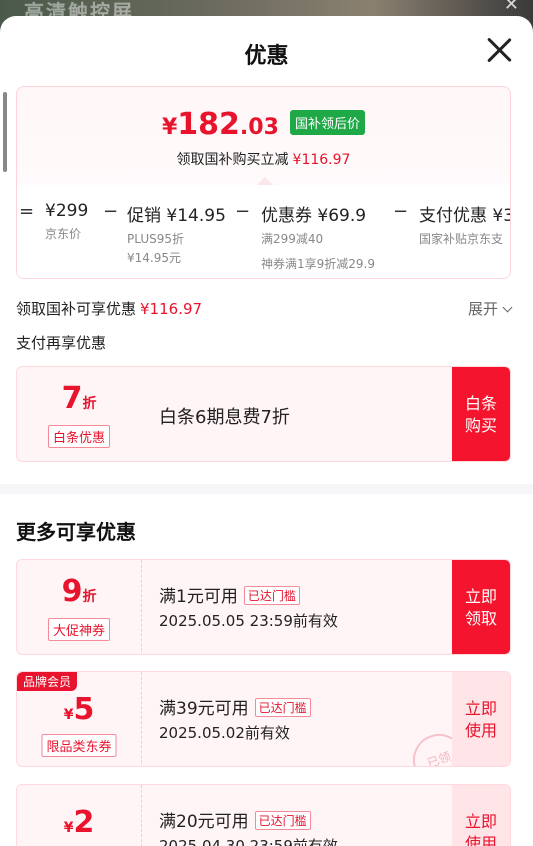 The width and height of the screenshot is (533, 846). What do you see at coordinates (248, 841) in the screenshot?
I see `coupon-expiry: 2025.04.30 23:59前有效` at bounding box center [248, 841].